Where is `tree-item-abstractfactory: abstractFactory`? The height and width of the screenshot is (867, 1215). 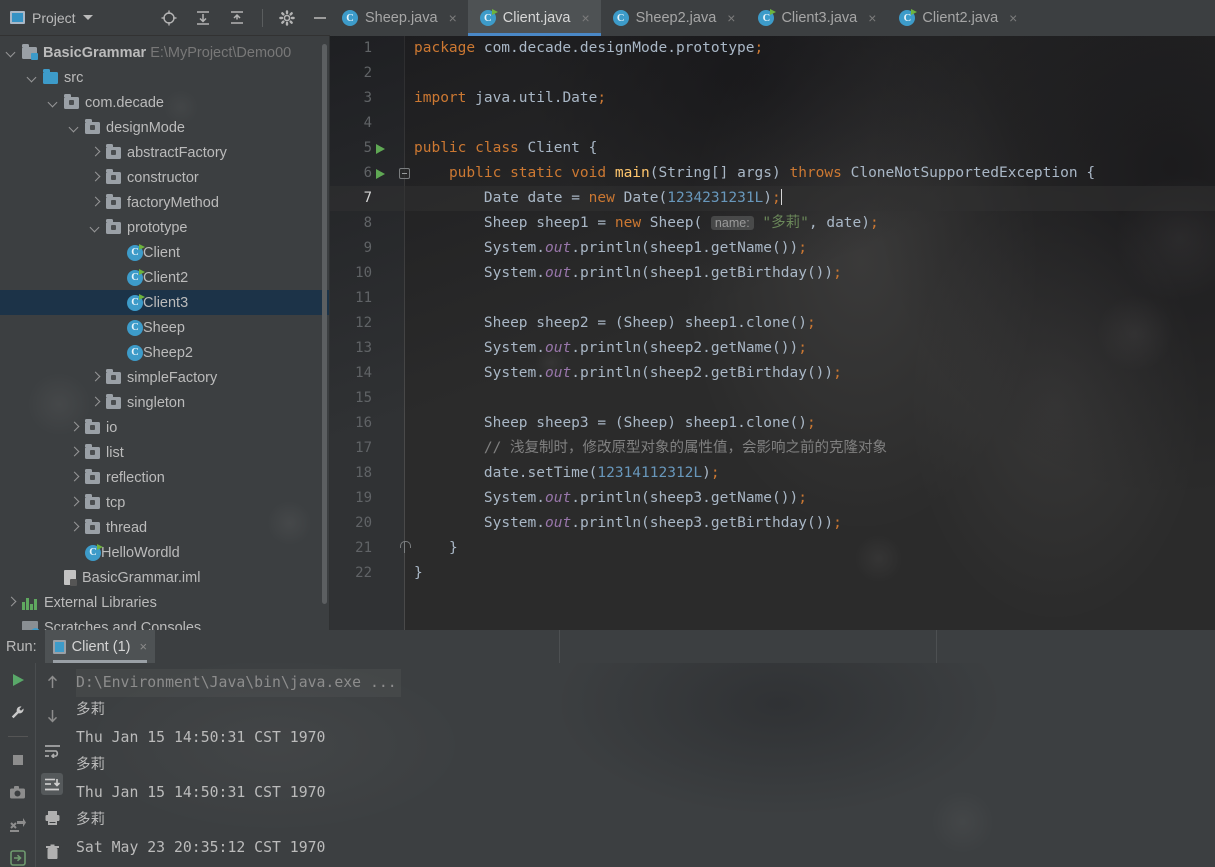
tree-item-abstractfactory: abstractFactory is located at coordinates (164, 152).